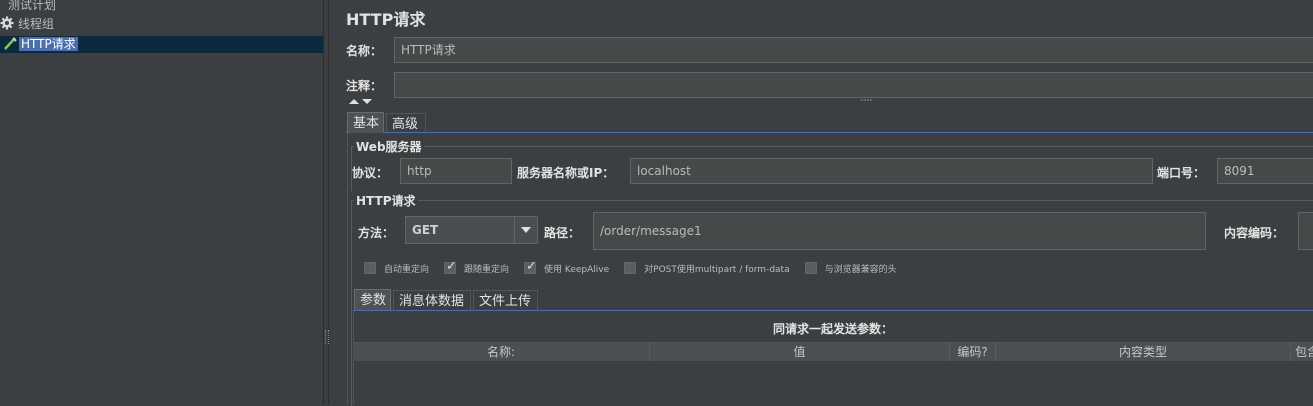 The width and height of the screenshot is (1313, 406). What do you see at coordinates (36, 24) in the screenshot?
I see `tree-item-label: 线程组` at bounding box center [36, 24].